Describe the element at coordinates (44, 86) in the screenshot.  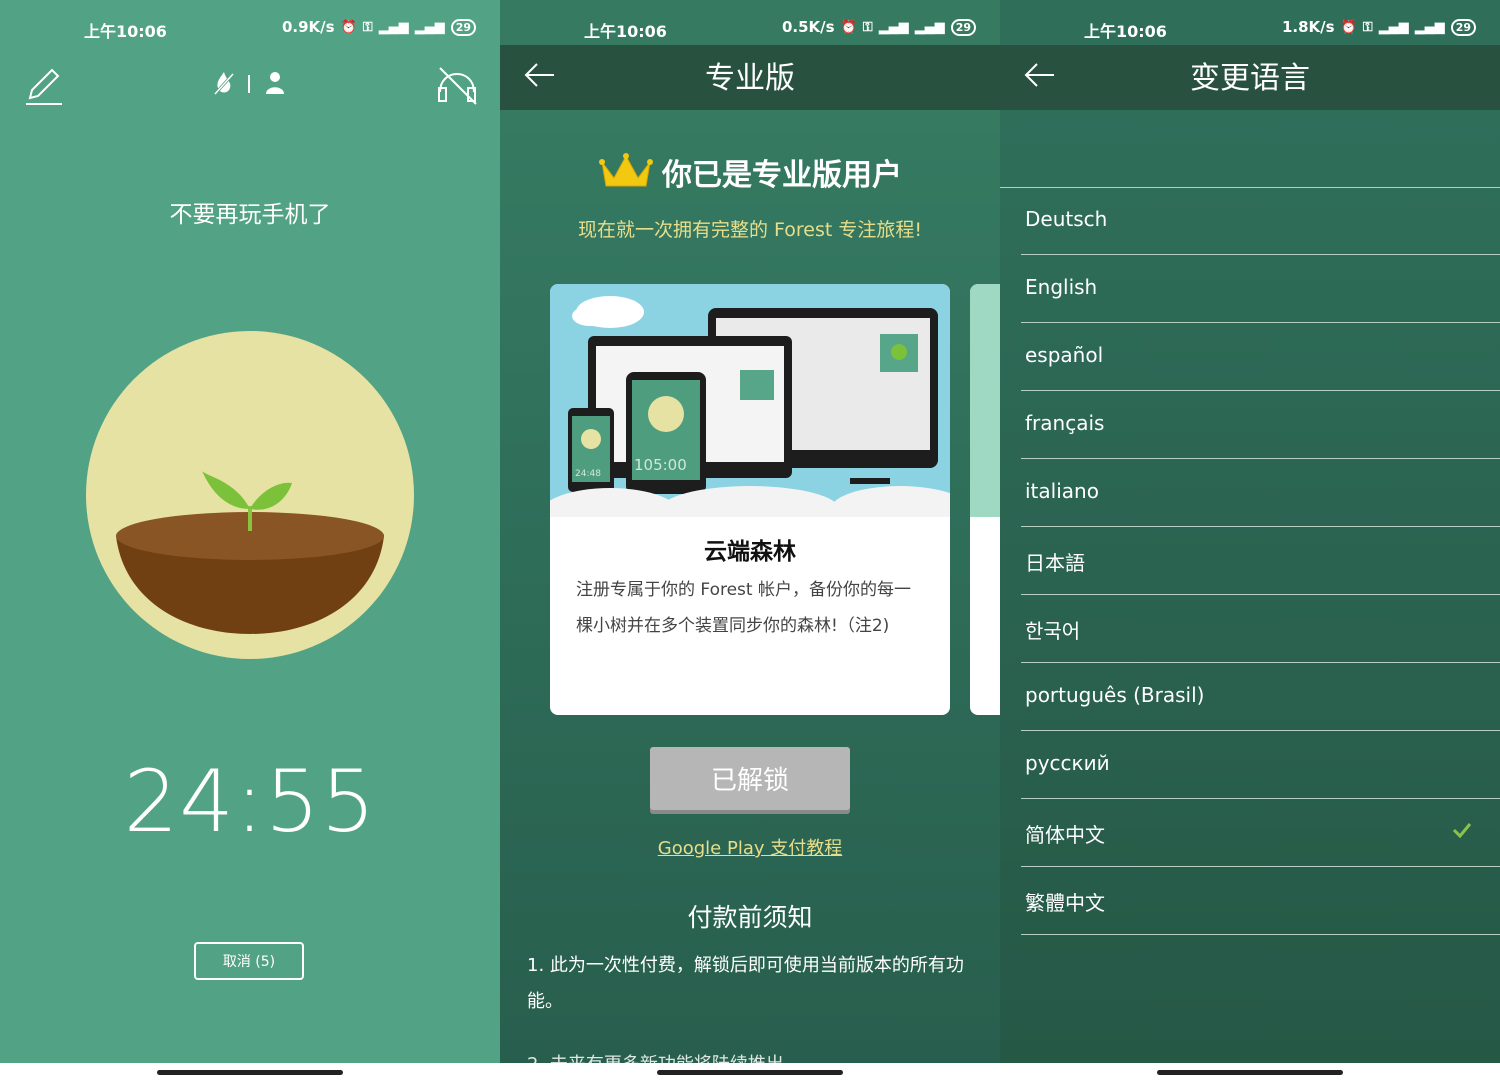
I see `edit-pencil-icon` at that location.